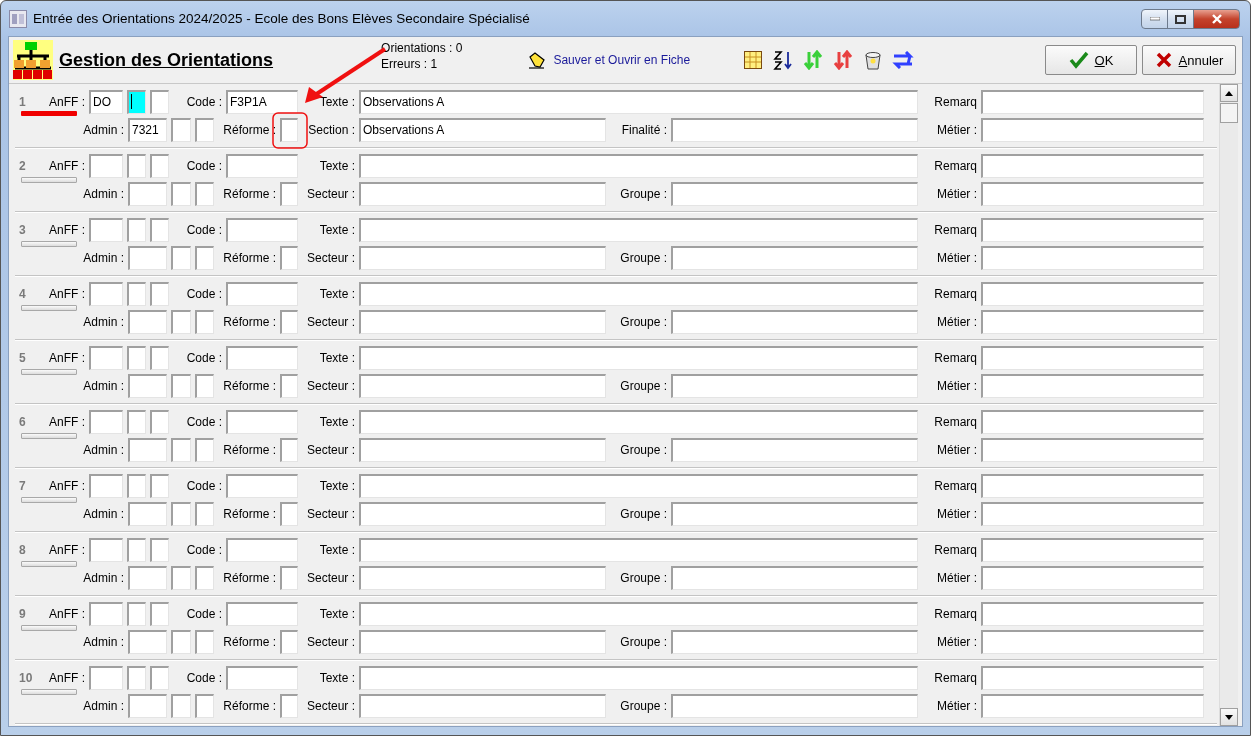 Image resolution: width=1251 pixels, height=736 pixels. What do you see at coordinates (1180, 19) in the screenshot?
I see `maximize-button` at bounding box center [1180, 19].